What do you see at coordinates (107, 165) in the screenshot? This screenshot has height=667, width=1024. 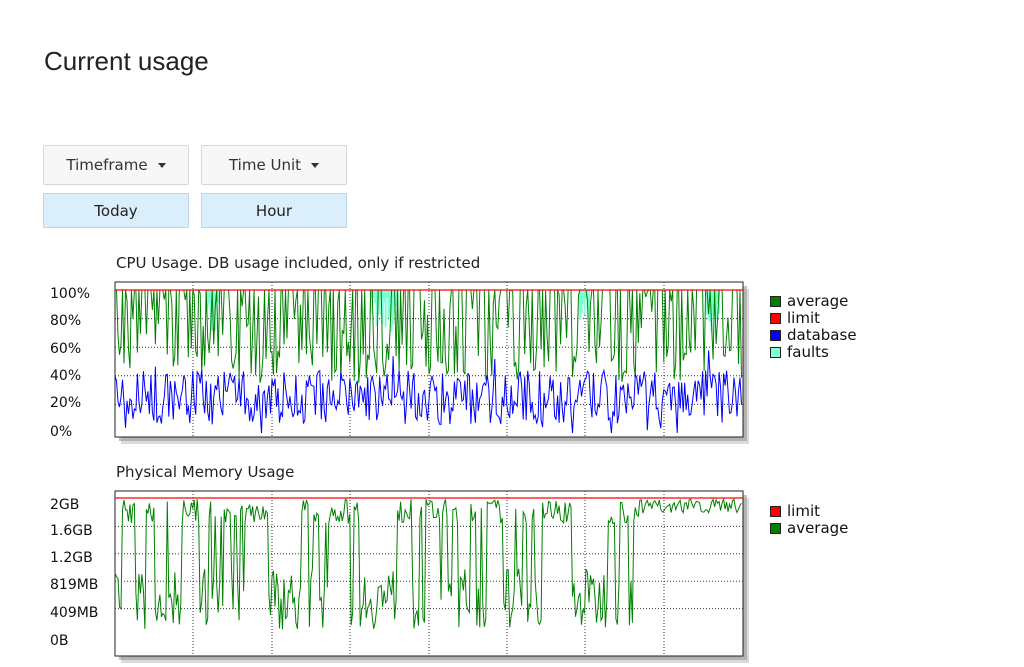 I see `timeframe-label: Timeframe` at bounding box center [107, 165].